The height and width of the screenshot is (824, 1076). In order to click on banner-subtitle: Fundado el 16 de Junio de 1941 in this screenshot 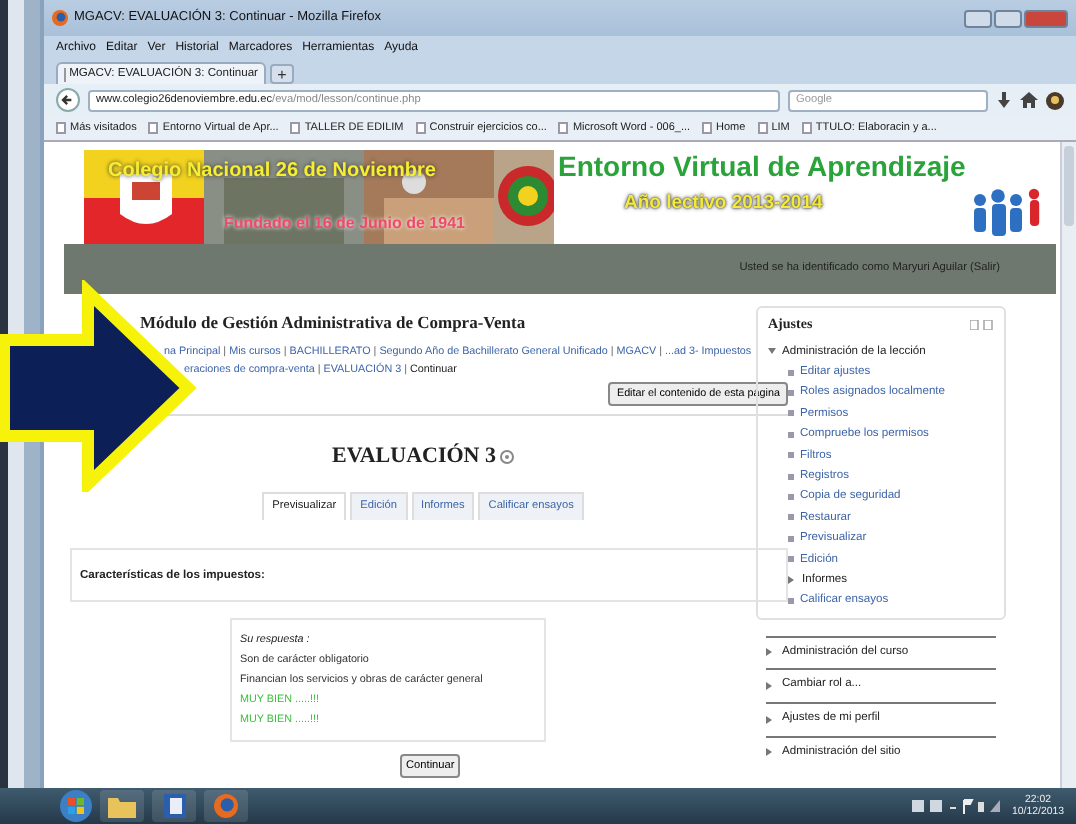, I will do `click(344, 224)`.